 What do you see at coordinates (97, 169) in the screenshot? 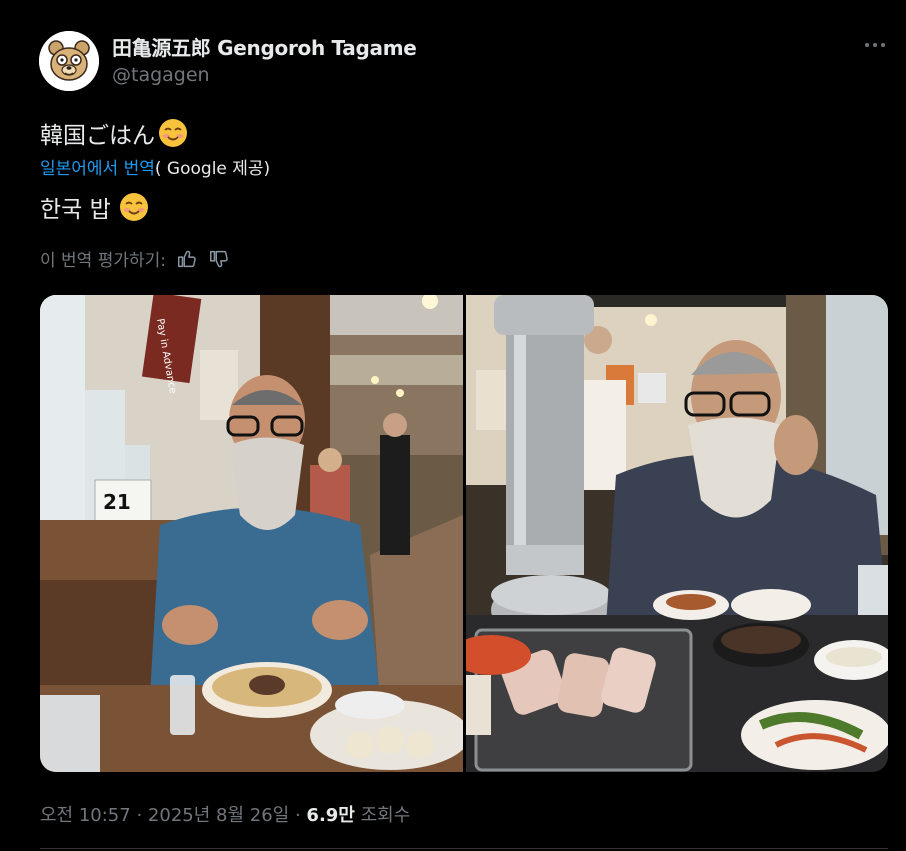
I see `translation-link: 일본어에서 번역` at bounding box center [97, 169].